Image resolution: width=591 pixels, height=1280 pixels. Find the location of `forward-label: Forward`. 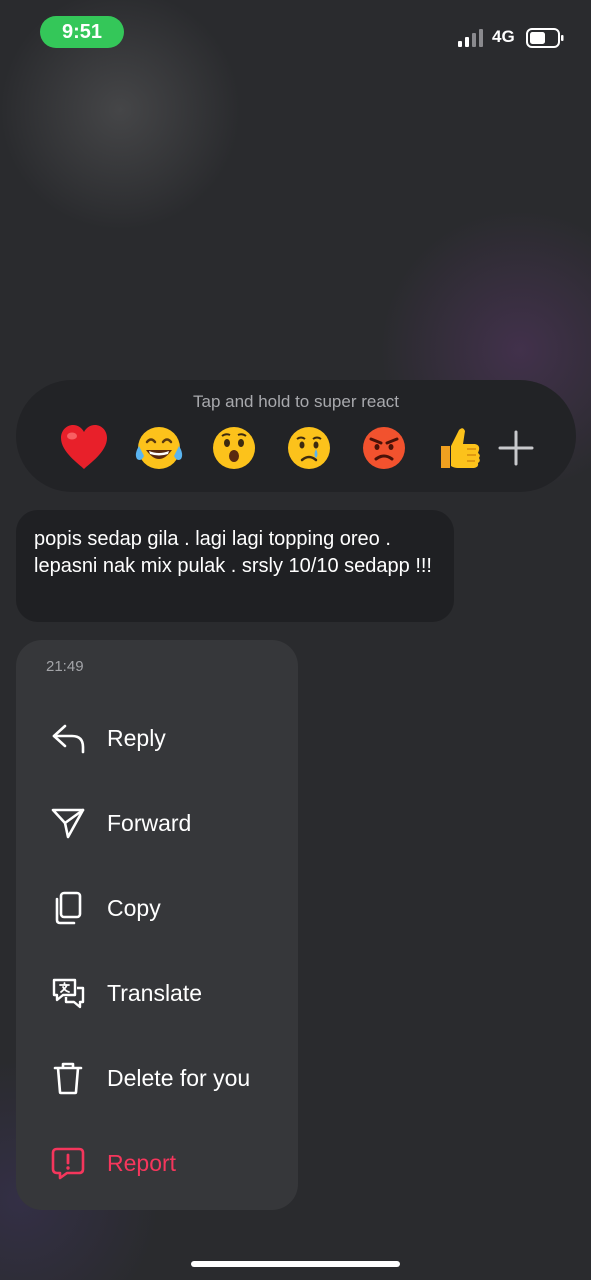

forward-label: Forward is located at coordinates (149, 823).